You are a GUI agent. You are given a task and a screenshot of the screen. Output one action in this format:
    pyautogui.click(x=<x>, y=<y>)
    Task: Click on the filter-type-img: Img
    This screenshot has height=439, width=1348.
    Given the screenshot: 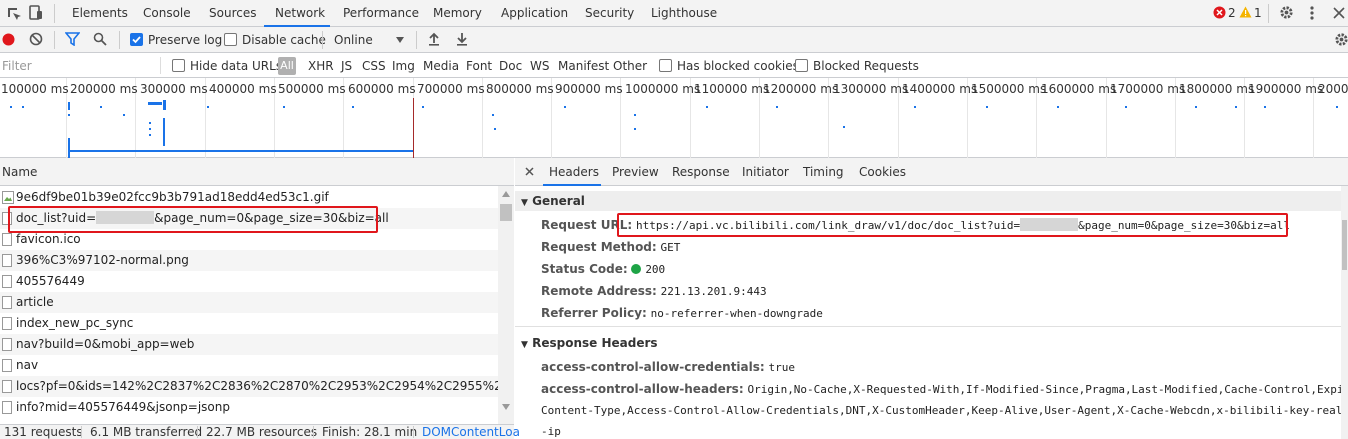 What is the action you would take?
    pyautogui.click(x=403, y=66)
    